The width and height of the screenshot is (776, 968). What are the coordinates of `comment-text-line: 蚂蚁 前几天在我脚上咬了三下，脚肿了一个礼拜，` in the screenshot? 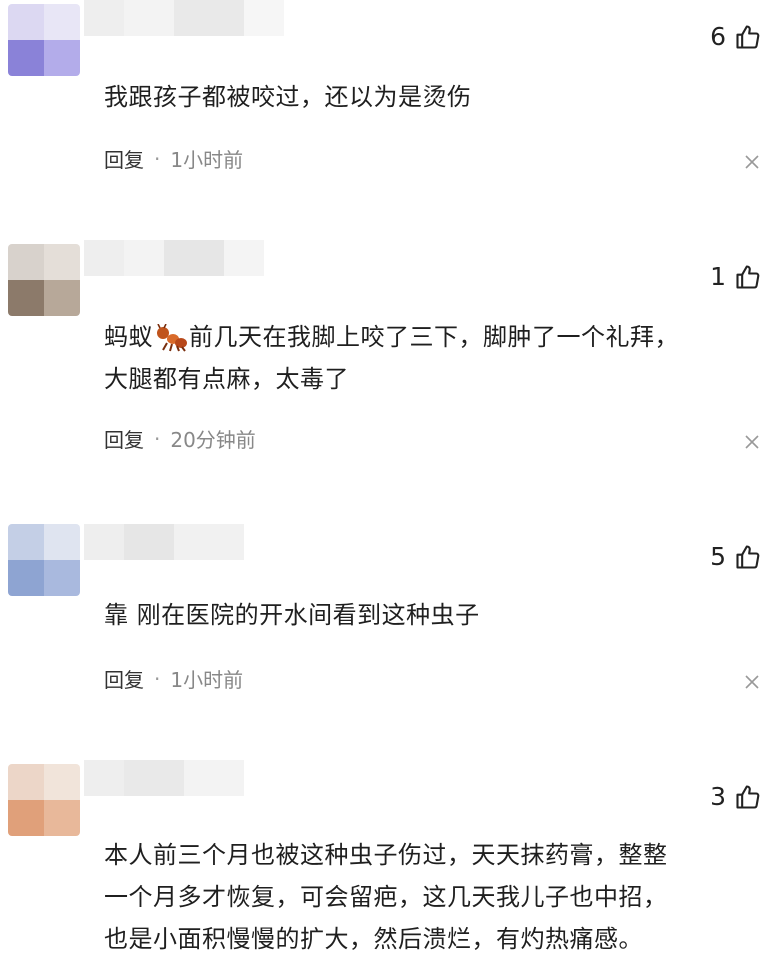 It's located at (430, 337).